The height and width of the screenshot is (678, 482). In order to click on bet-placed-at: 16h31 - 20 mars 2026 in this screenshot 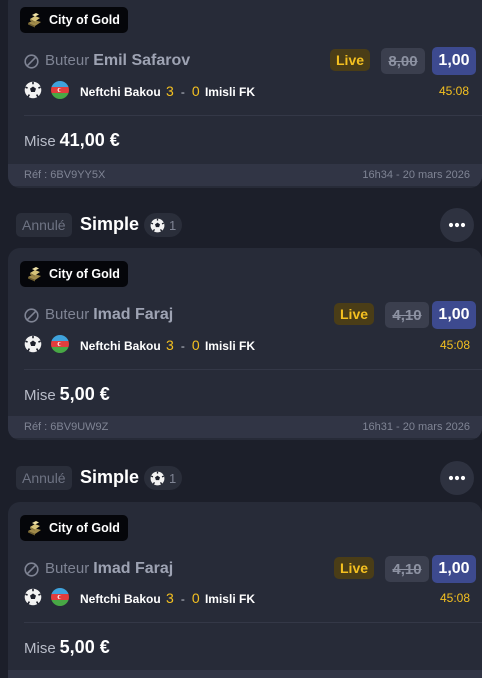, I will do `click(416, 427)`.